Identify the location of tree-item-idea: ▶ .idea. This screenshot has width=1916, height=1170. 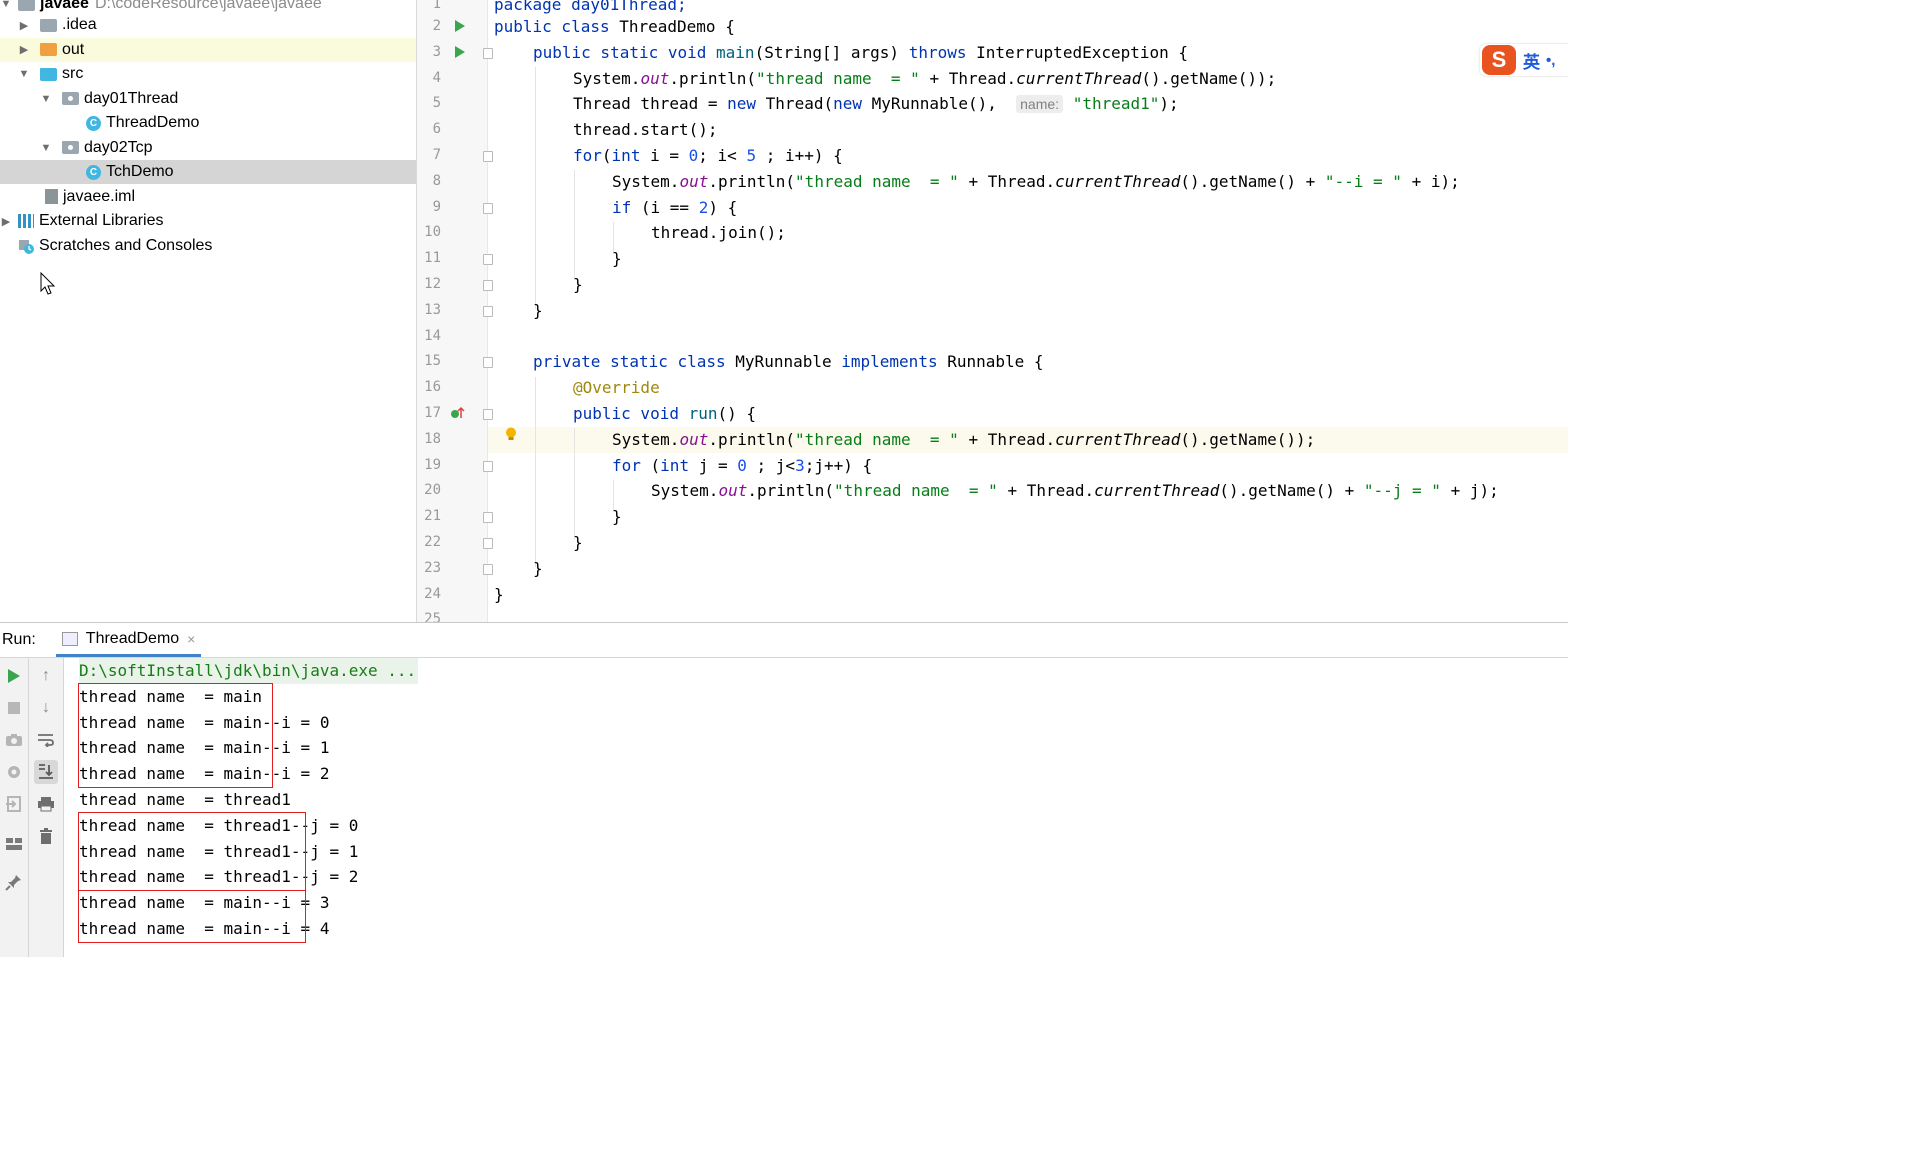
(208, 25).